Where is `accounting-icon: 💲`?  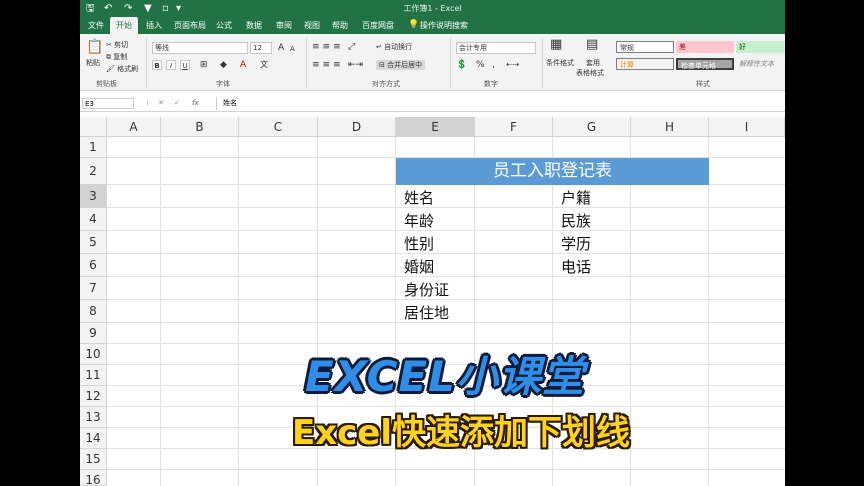
accounting-icon: 💲 is located at coordinates (461, 65).